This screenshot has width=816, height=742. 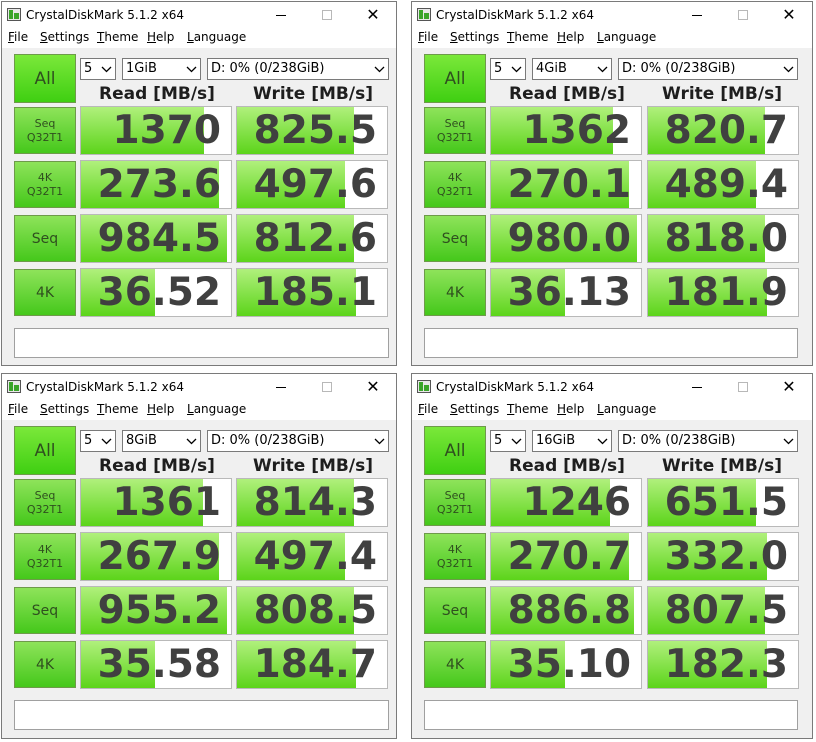 What do you see at coordinates (312, 502) in the screenshot?
I see `write-result-cell: 814.3` at bounding box center [312, 502].